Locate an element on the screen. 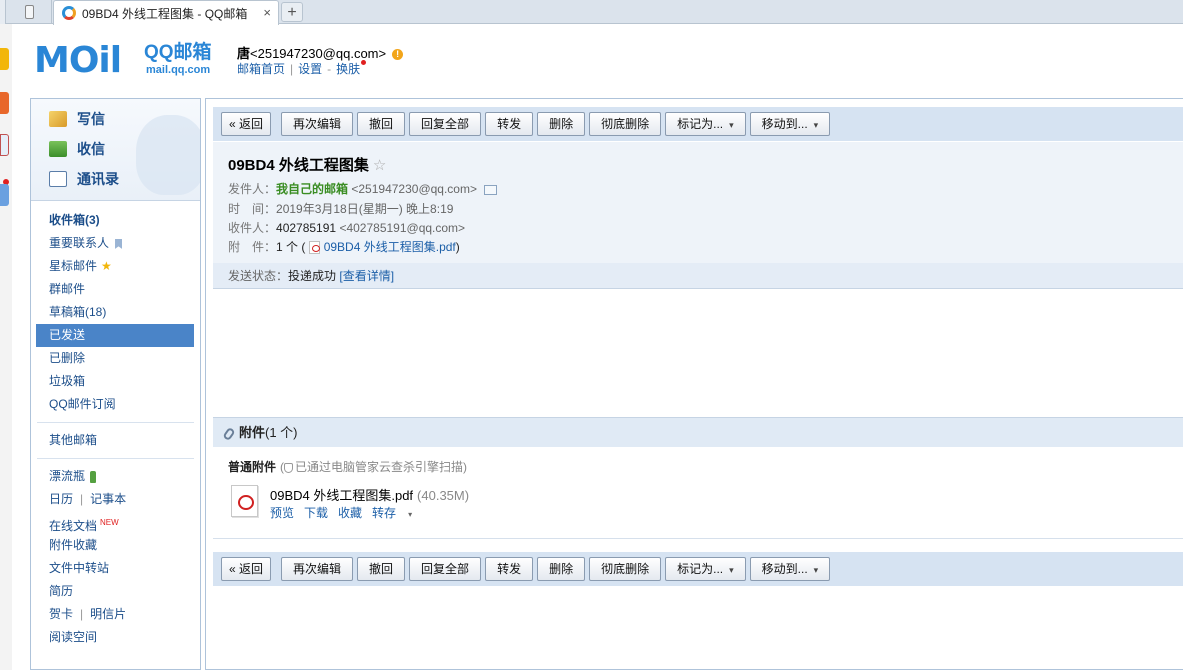  new-tab-button: + is located at coordinates (292, 12).